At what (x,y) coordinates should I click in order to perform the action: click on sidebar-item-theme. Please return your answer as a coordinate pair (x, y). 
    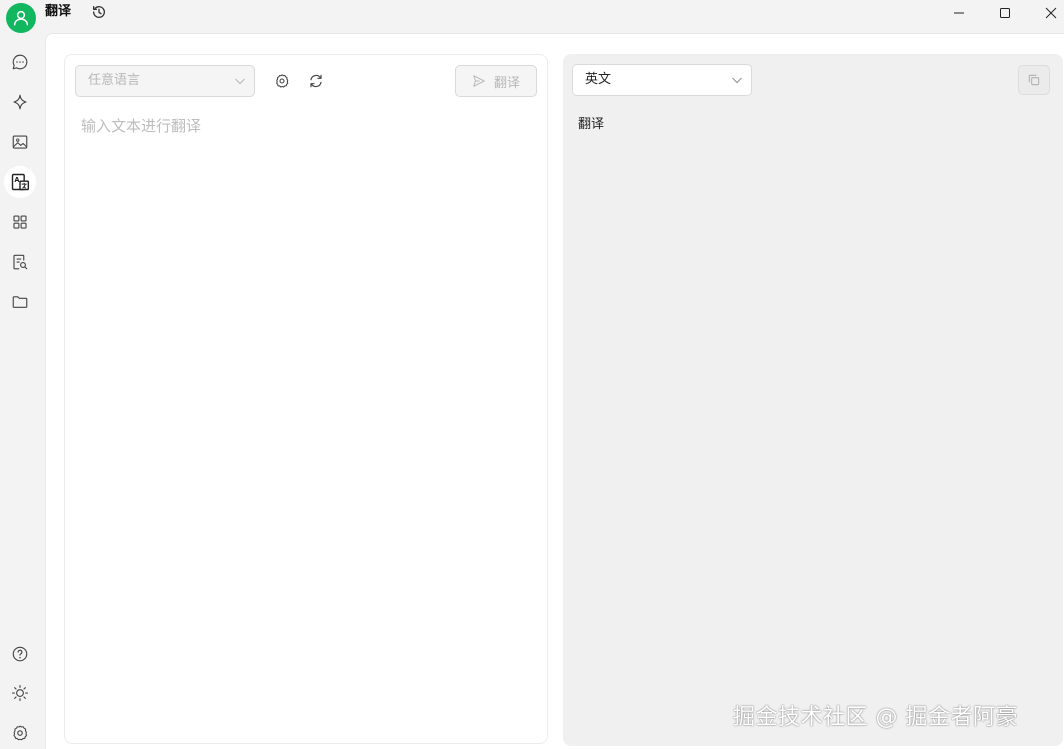
    Looking at the image, I should click on (20, 693).